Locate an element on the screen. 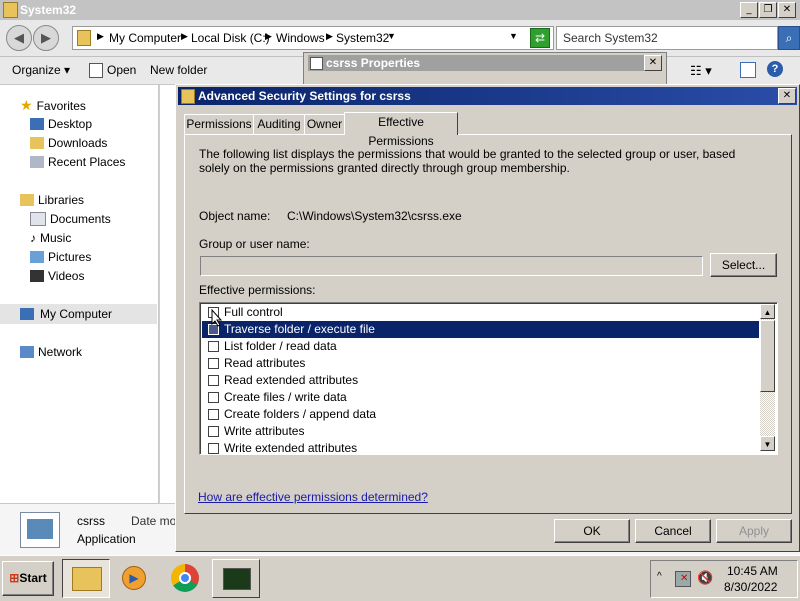  sidebar-label: Music is located at coordinates (56, 238).